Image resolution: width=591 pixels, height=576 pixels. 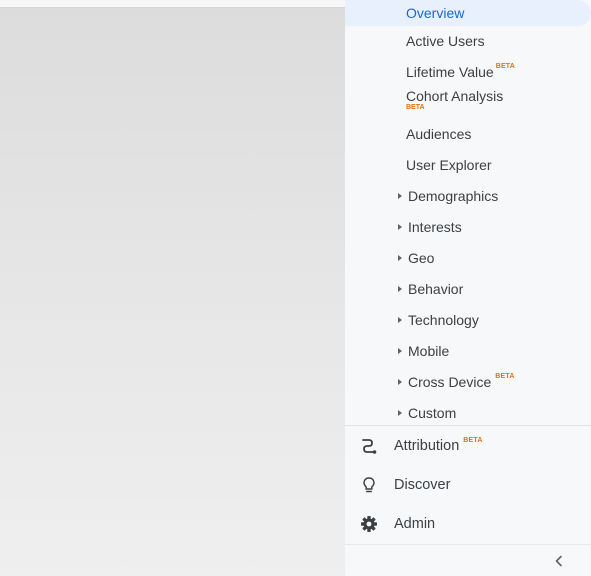 What do you see at coordinates (468, 446) in the screenshot?
I see `sidebar-item-attribution: Attribution BETA` at bounding box center [468, 446].